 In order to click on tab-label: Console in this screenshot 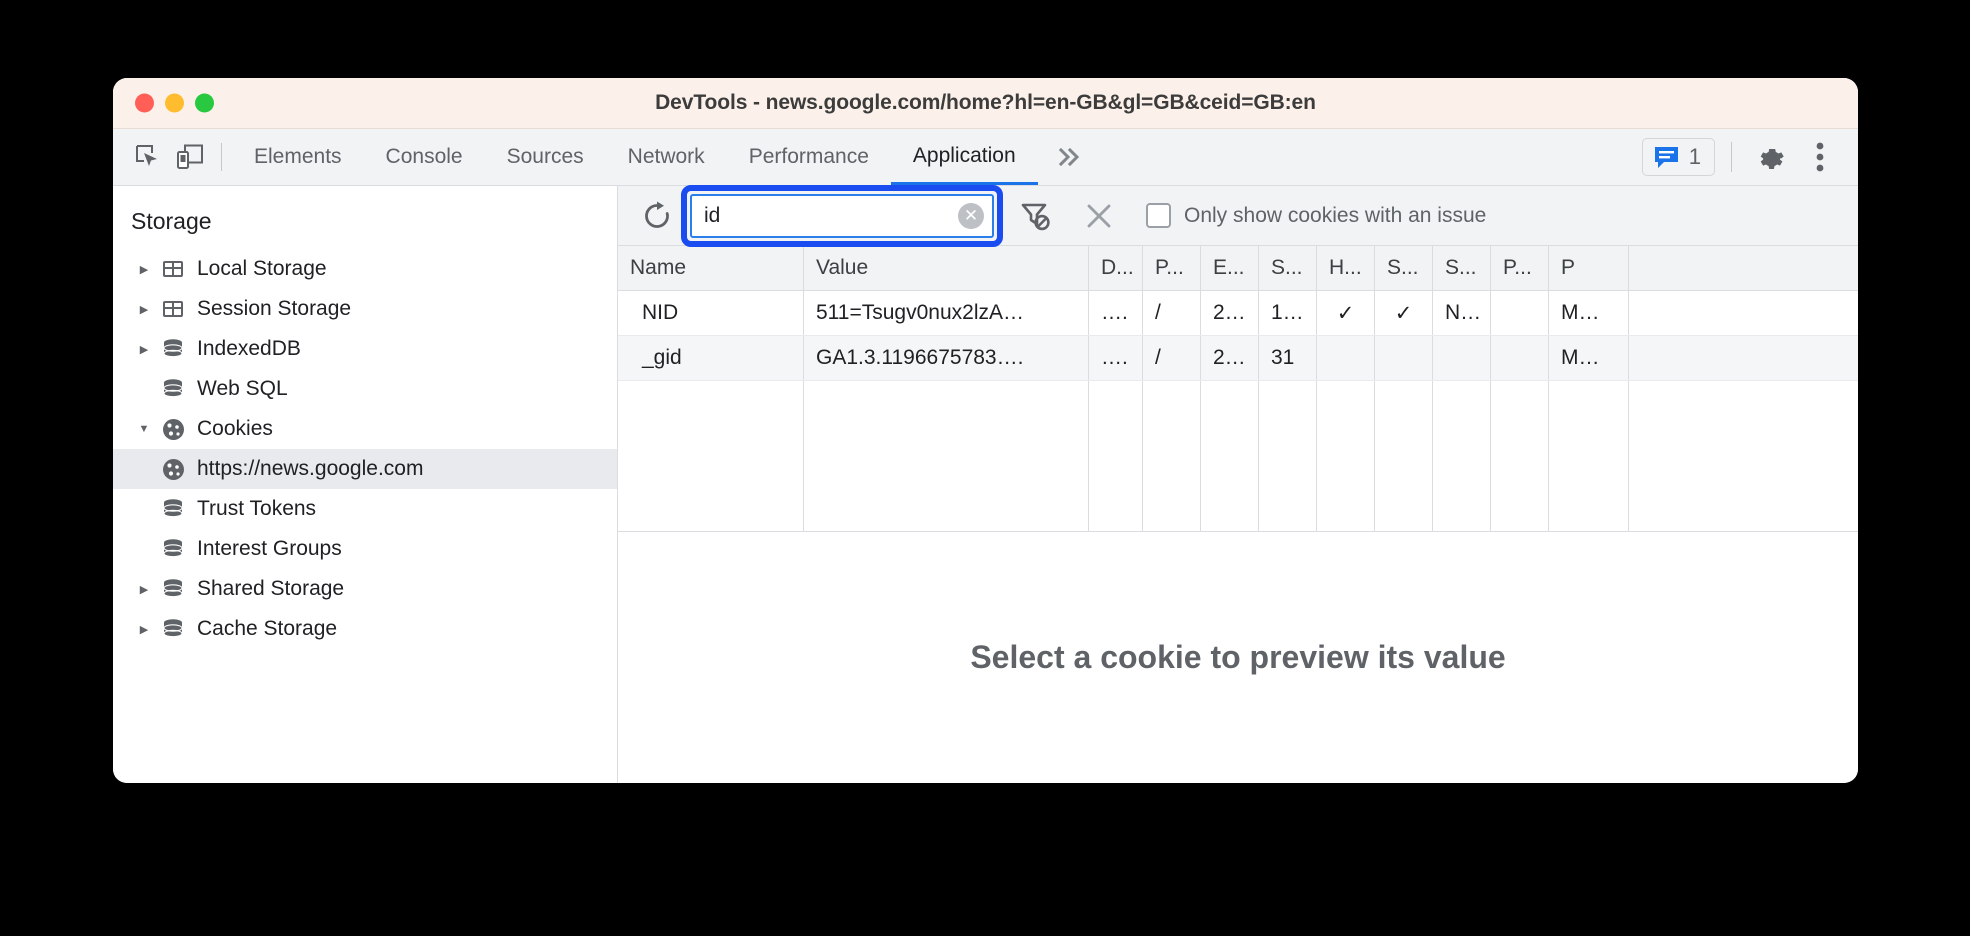, I will do `click(424, 156)`.